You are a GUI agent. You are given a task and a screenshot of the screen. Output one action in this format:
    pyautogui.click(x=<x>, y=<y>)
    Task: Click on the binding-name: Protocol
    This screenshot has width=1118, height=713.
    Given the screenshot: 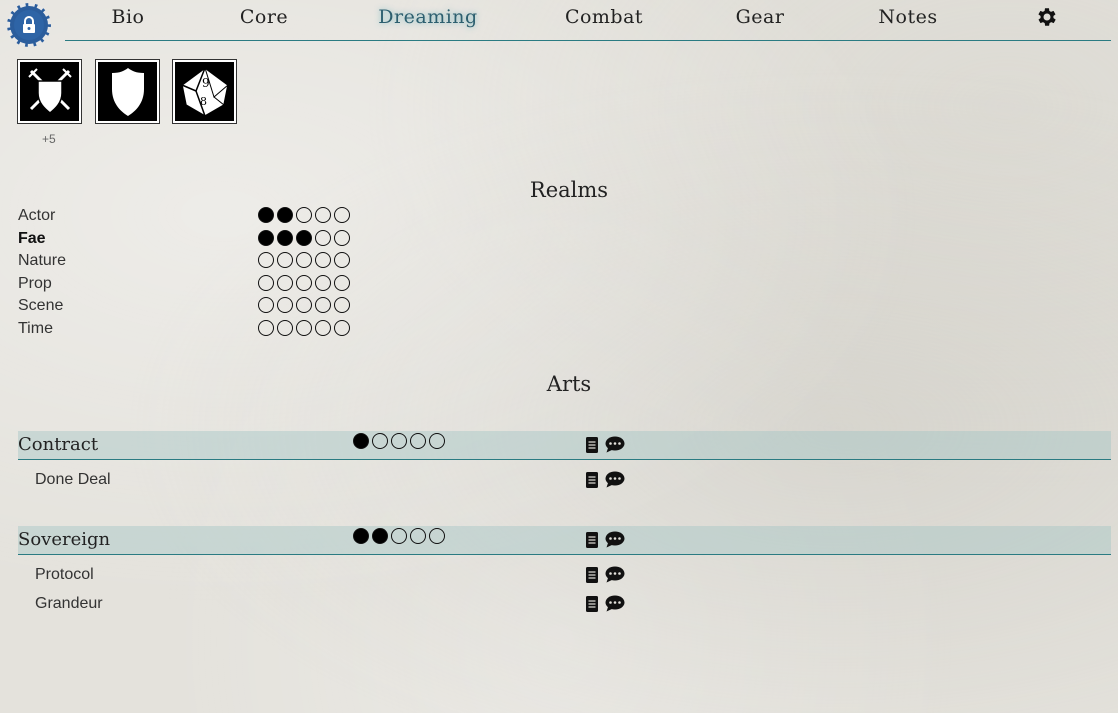 What is the action you would take?
    pyautogui.click(x=64, y=574)
    